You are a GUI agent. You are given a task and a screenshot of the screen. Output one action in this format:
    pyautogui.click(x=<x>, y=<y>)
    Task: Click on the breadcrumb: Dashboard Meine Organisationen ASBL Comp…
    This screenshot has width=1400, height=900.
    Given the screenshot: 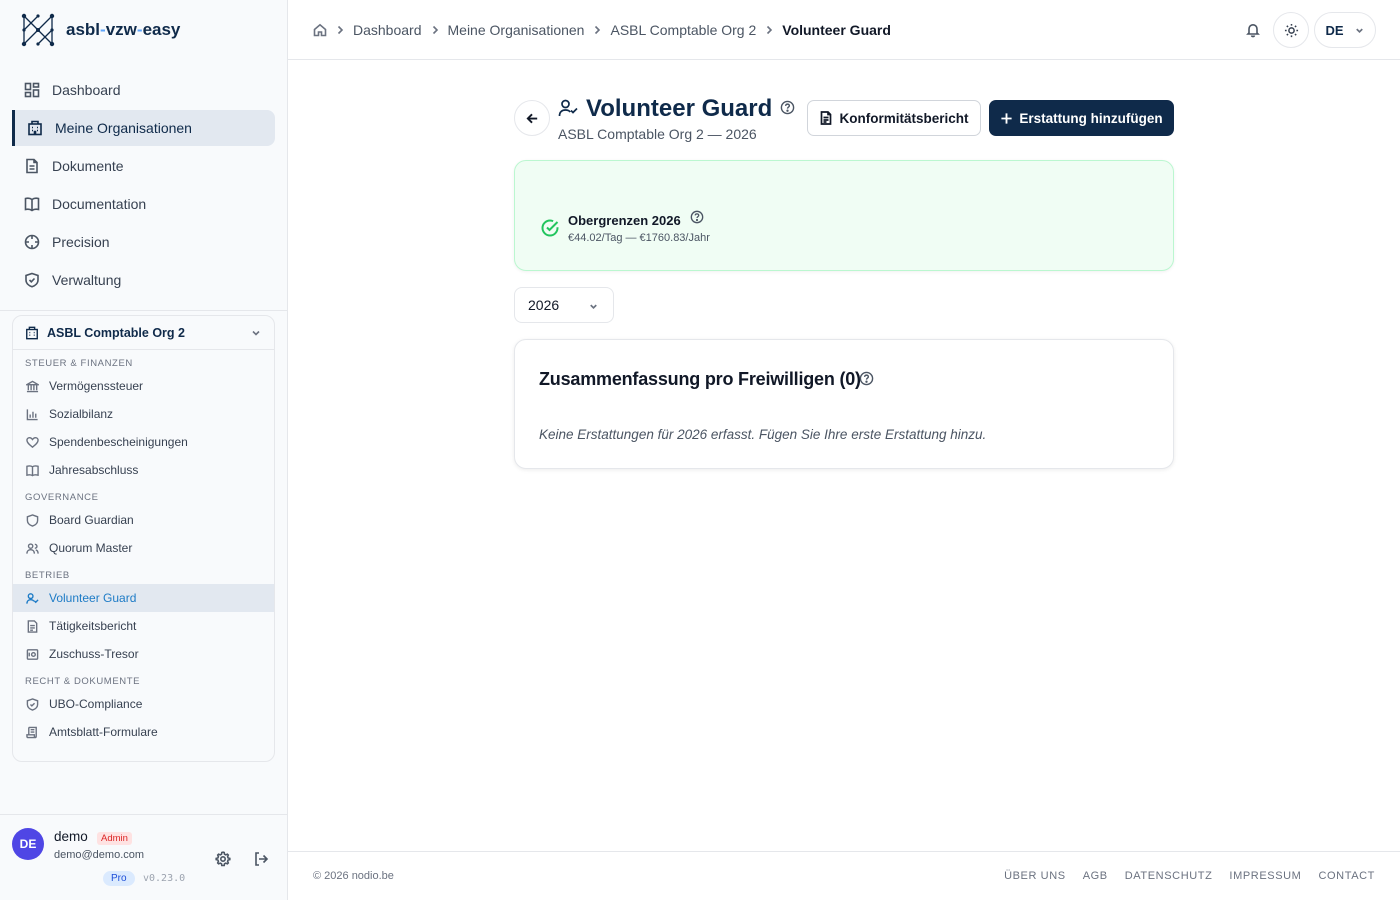 What is the action you would take?
    pyautogui.click(x=602, y=30)
    